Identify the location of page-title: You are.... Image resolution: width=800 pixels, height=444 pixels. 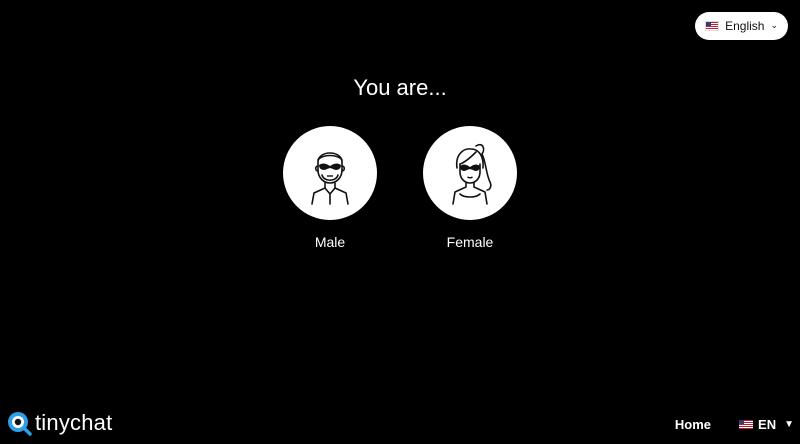
(400, 87).